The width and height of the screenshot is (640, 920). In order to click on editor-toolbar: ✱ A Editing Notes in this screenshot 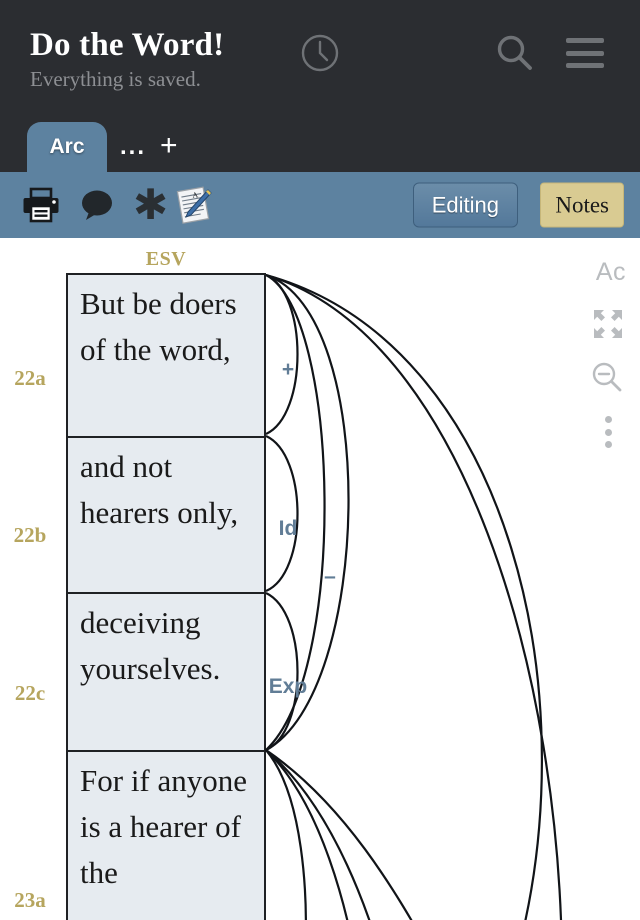, I will do `click(320, 205)`.